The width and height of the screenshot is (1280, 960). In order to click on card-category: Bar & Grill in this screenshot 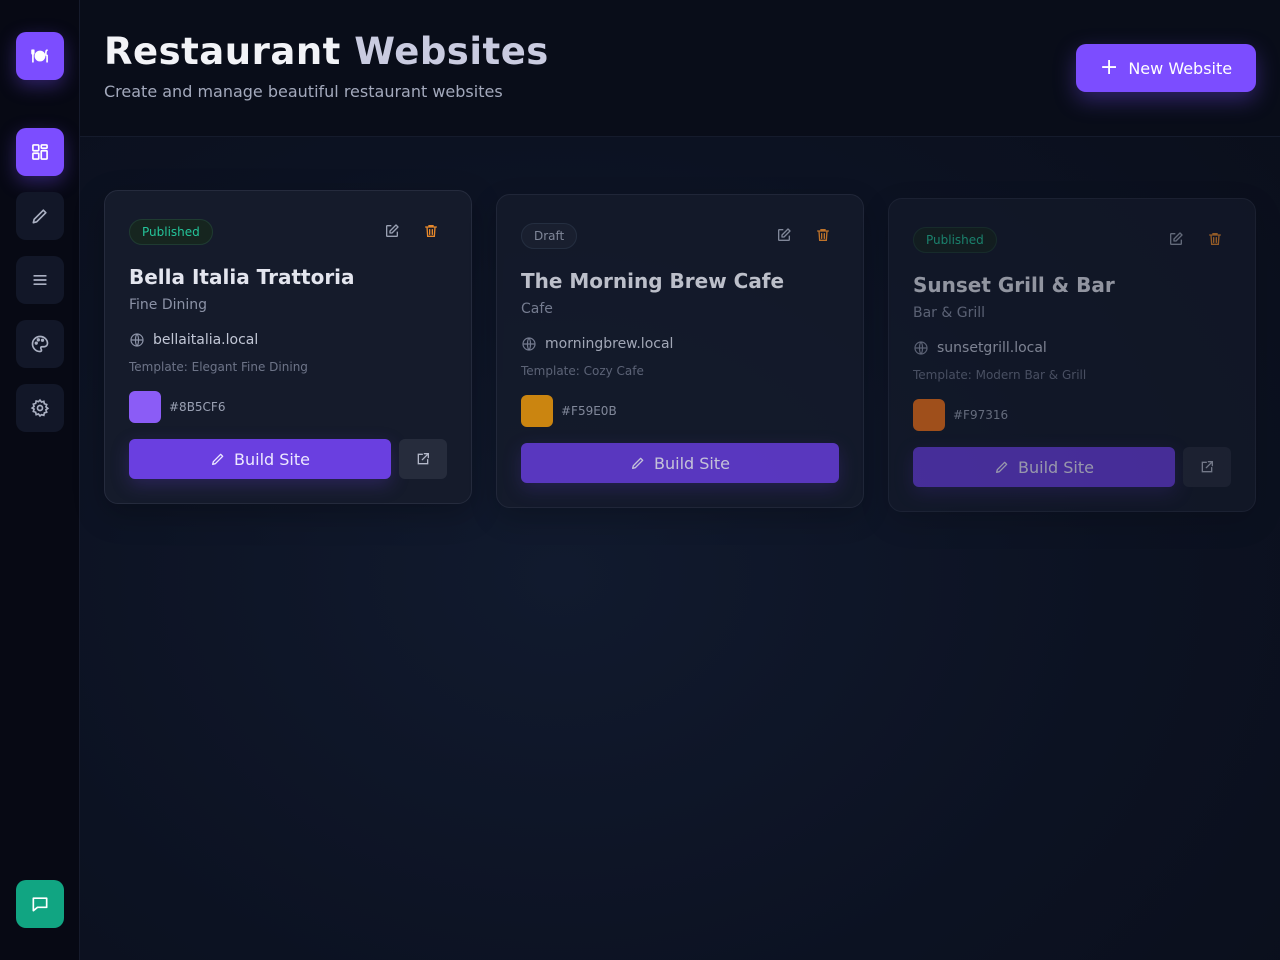, I will do `click(949, 313)`.